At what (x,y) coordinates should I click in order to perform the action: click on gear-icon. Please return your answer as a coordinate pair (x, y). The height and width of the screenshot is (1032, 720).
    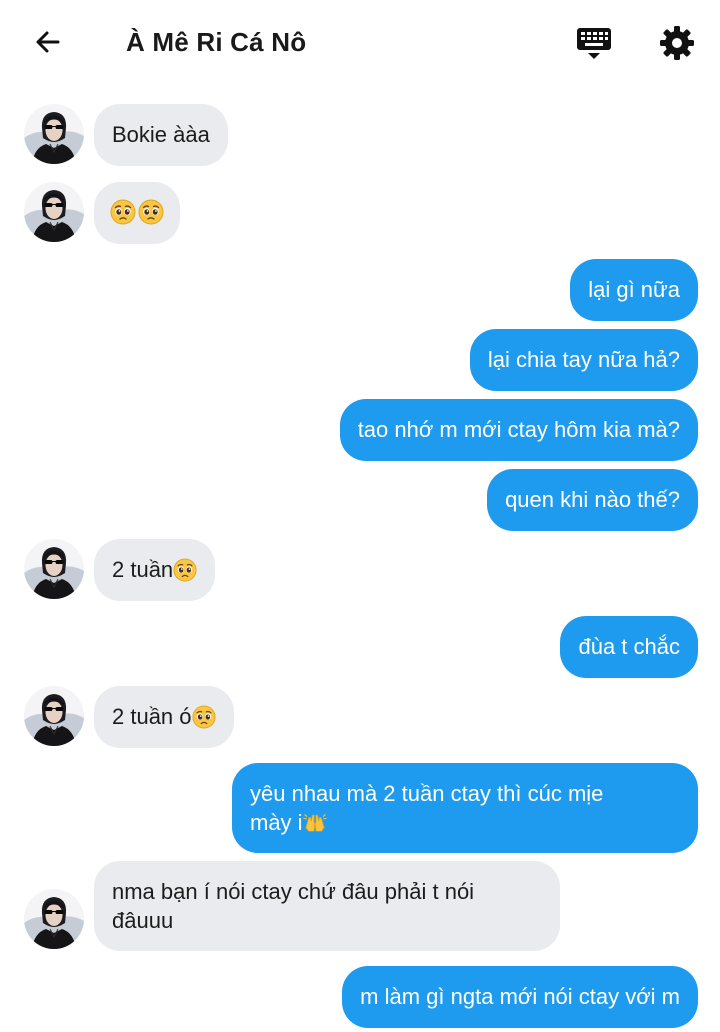
    Looking at the image, I should click on (677, 43).